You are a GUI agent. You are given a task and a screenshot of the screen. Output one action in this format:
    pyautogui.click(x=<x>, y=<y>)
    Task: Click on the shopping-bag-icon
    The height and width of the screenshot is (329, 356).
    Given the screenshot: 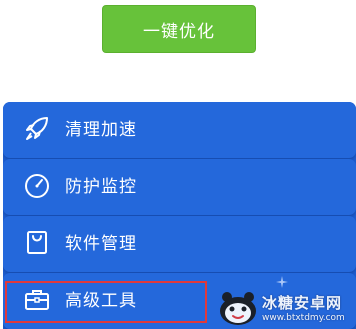 What is the action you would take?
    pyautogui.click(x=37, y=242)
    